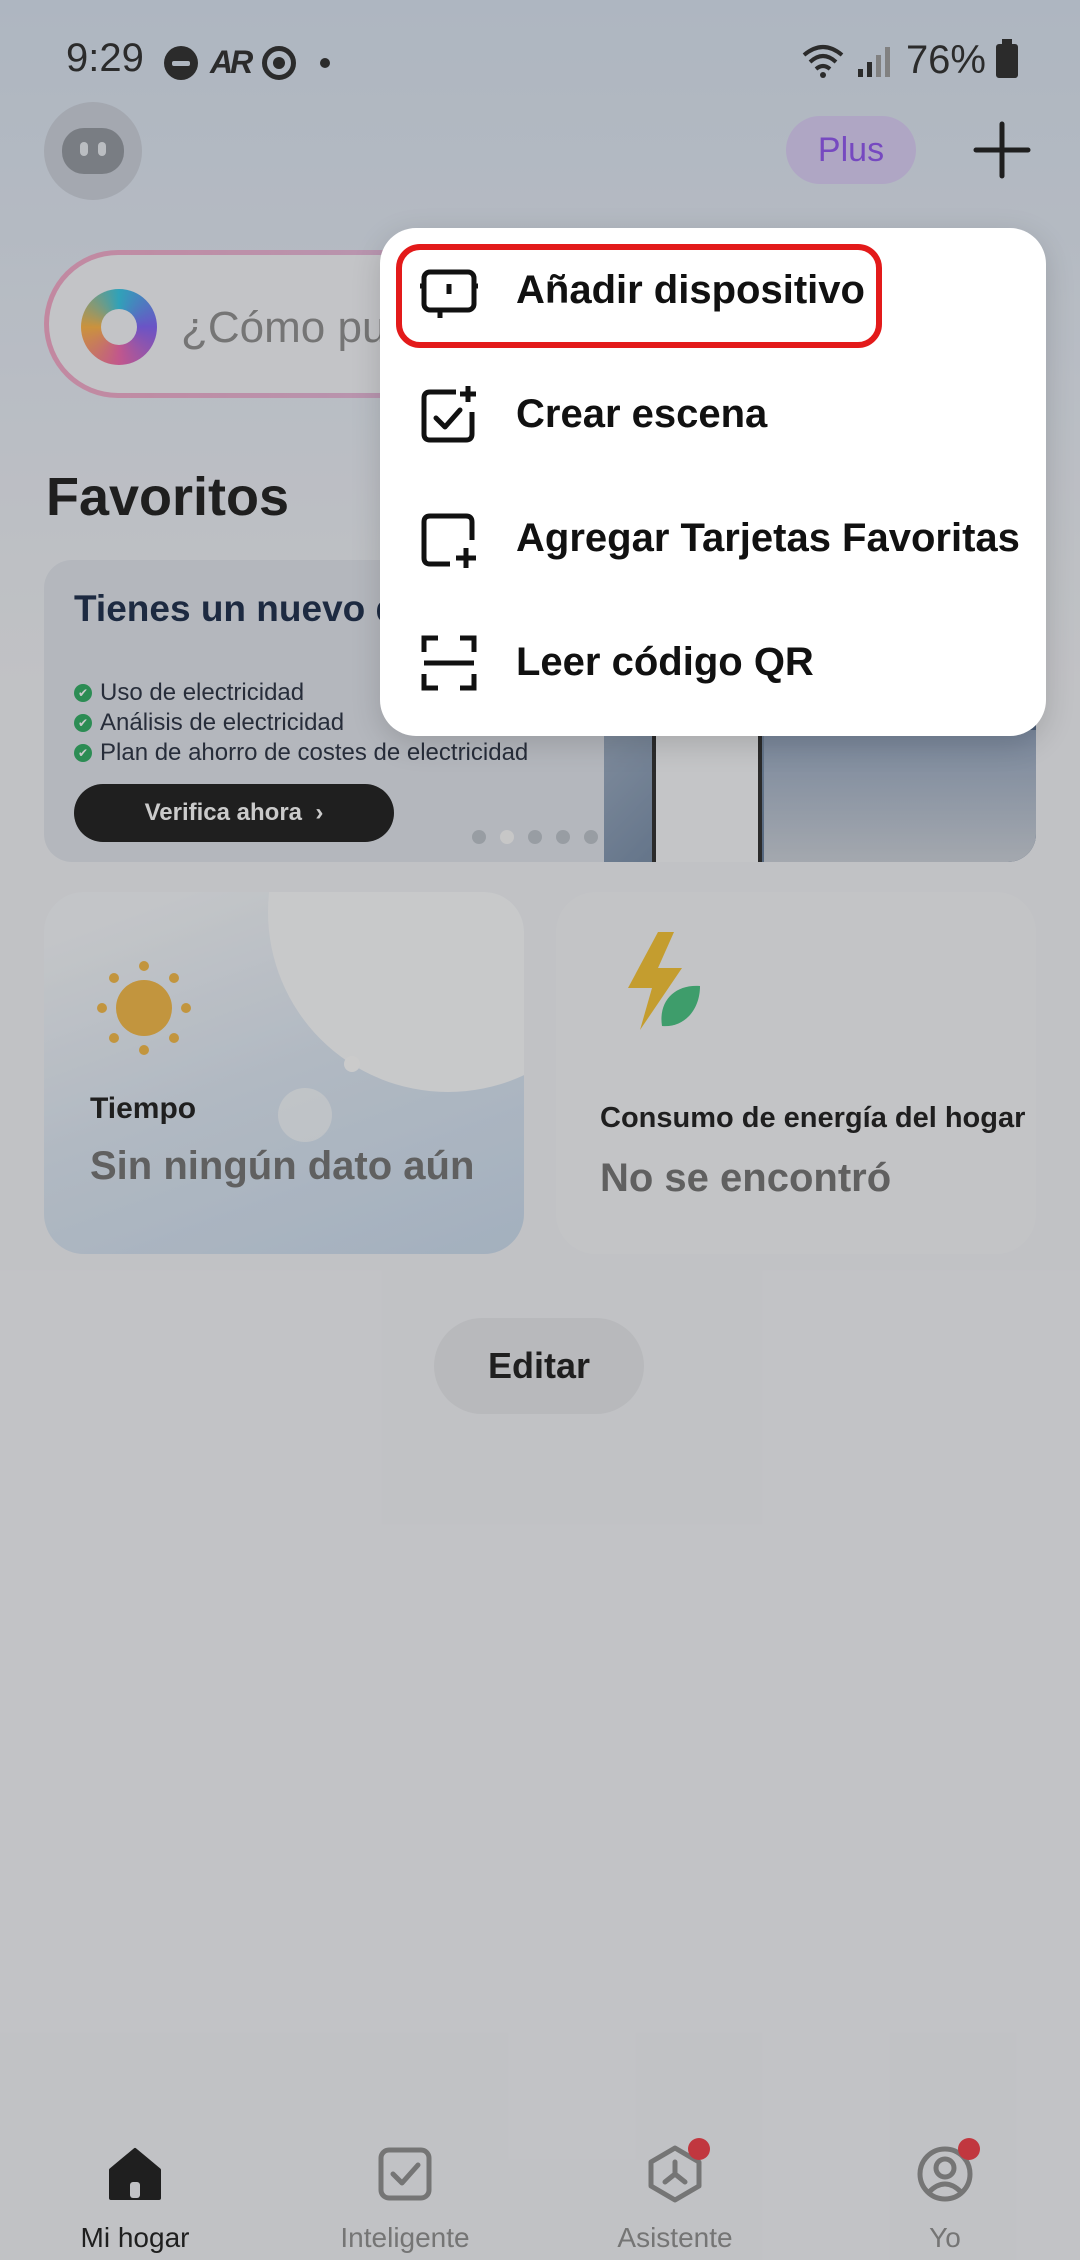 The width and height of the screenshot is (1080, 2260). What do you see at coordinates (448, 414) in the screenshot?
I see `create-scene-icon` at bounding box center [448, 414].